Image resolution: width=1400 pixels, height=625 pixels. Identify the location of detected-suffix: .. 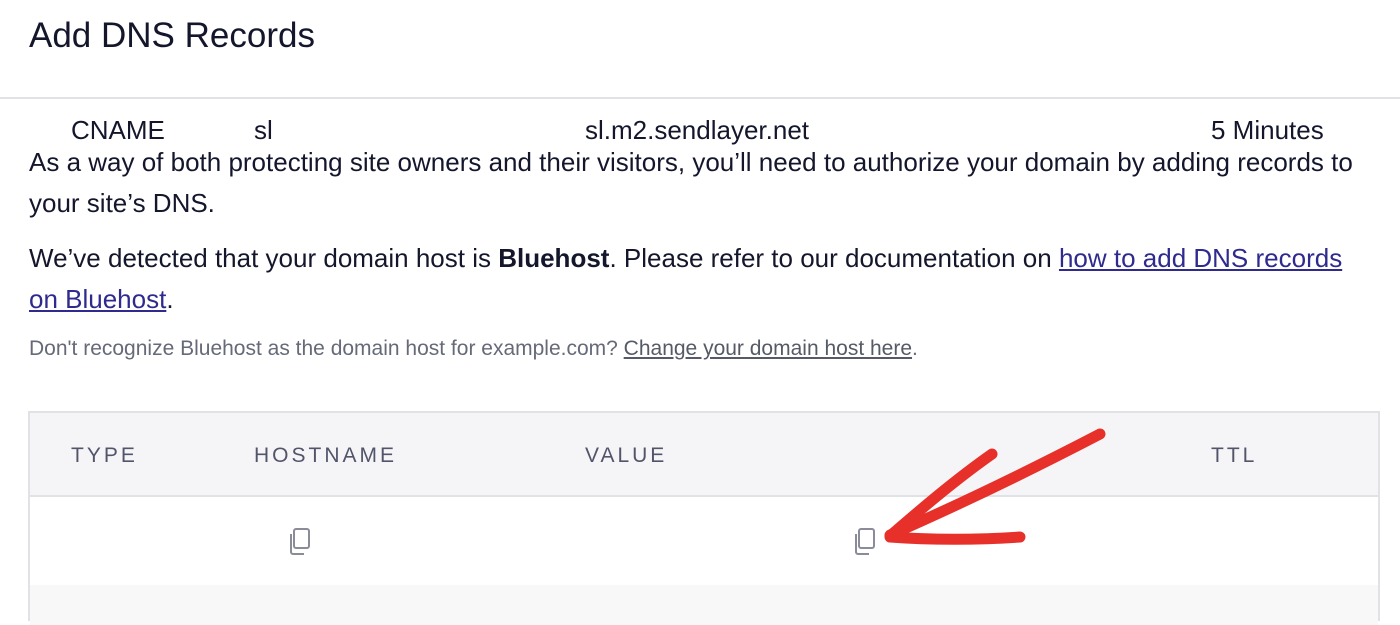
(170, 299).